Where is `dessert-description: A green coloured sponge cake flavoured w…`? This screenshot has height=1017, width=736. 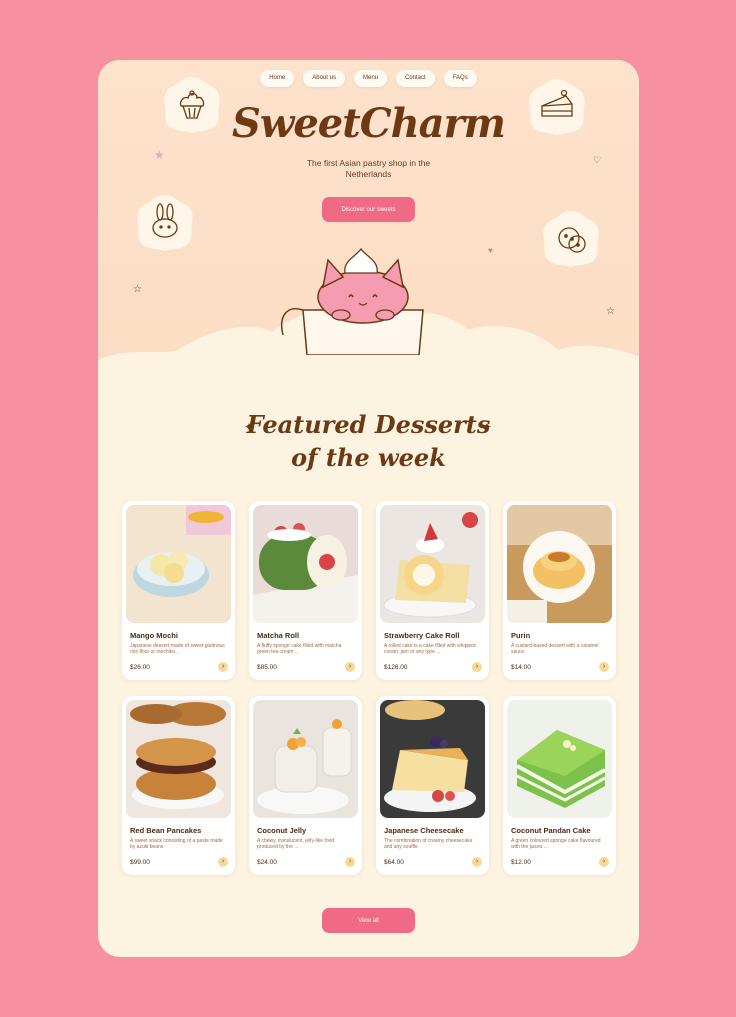 dessert-description: A green coloured sponge cake flavoured w… is located at coordinates (556, 844).